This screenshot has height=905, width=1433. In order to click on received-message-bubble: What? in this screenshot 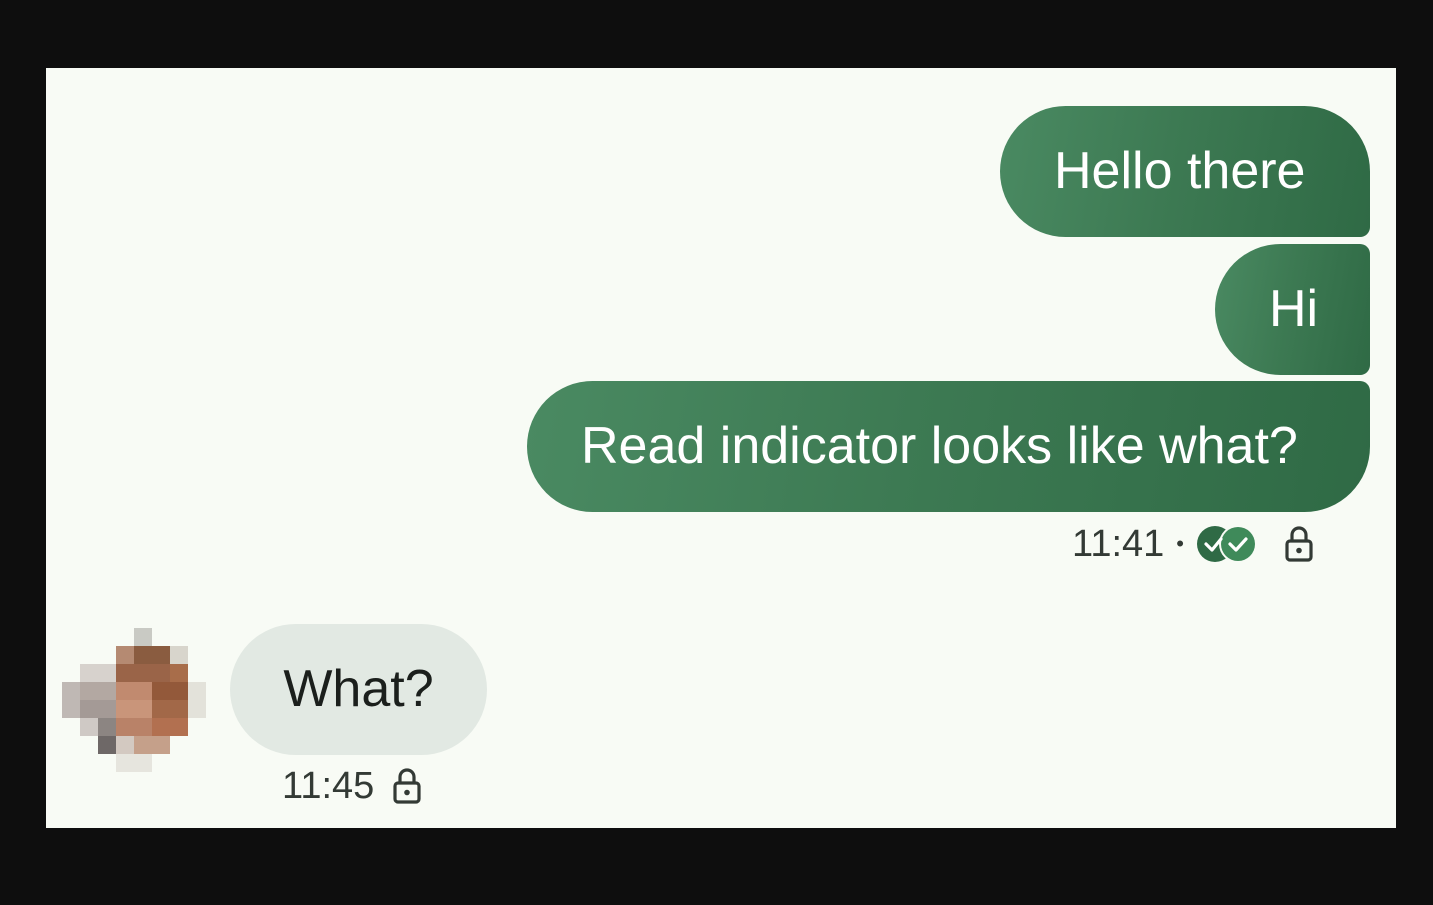, I will do `click(358, 689)`.